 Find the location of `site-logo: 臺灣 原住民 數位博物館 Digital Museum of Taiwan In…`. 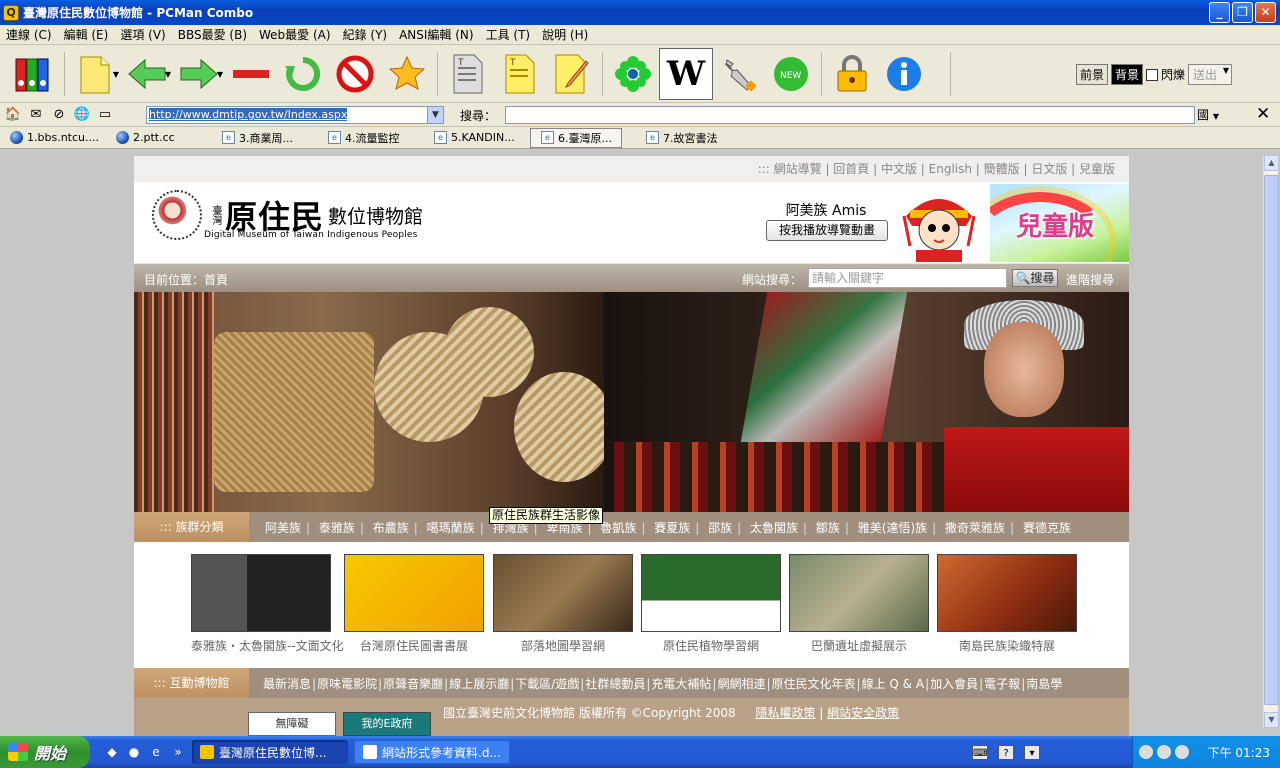

site-logo: 臺灣 原住民 數位博物館 Digital Museum of Taiwan In… is located at coordinates (287, 215).